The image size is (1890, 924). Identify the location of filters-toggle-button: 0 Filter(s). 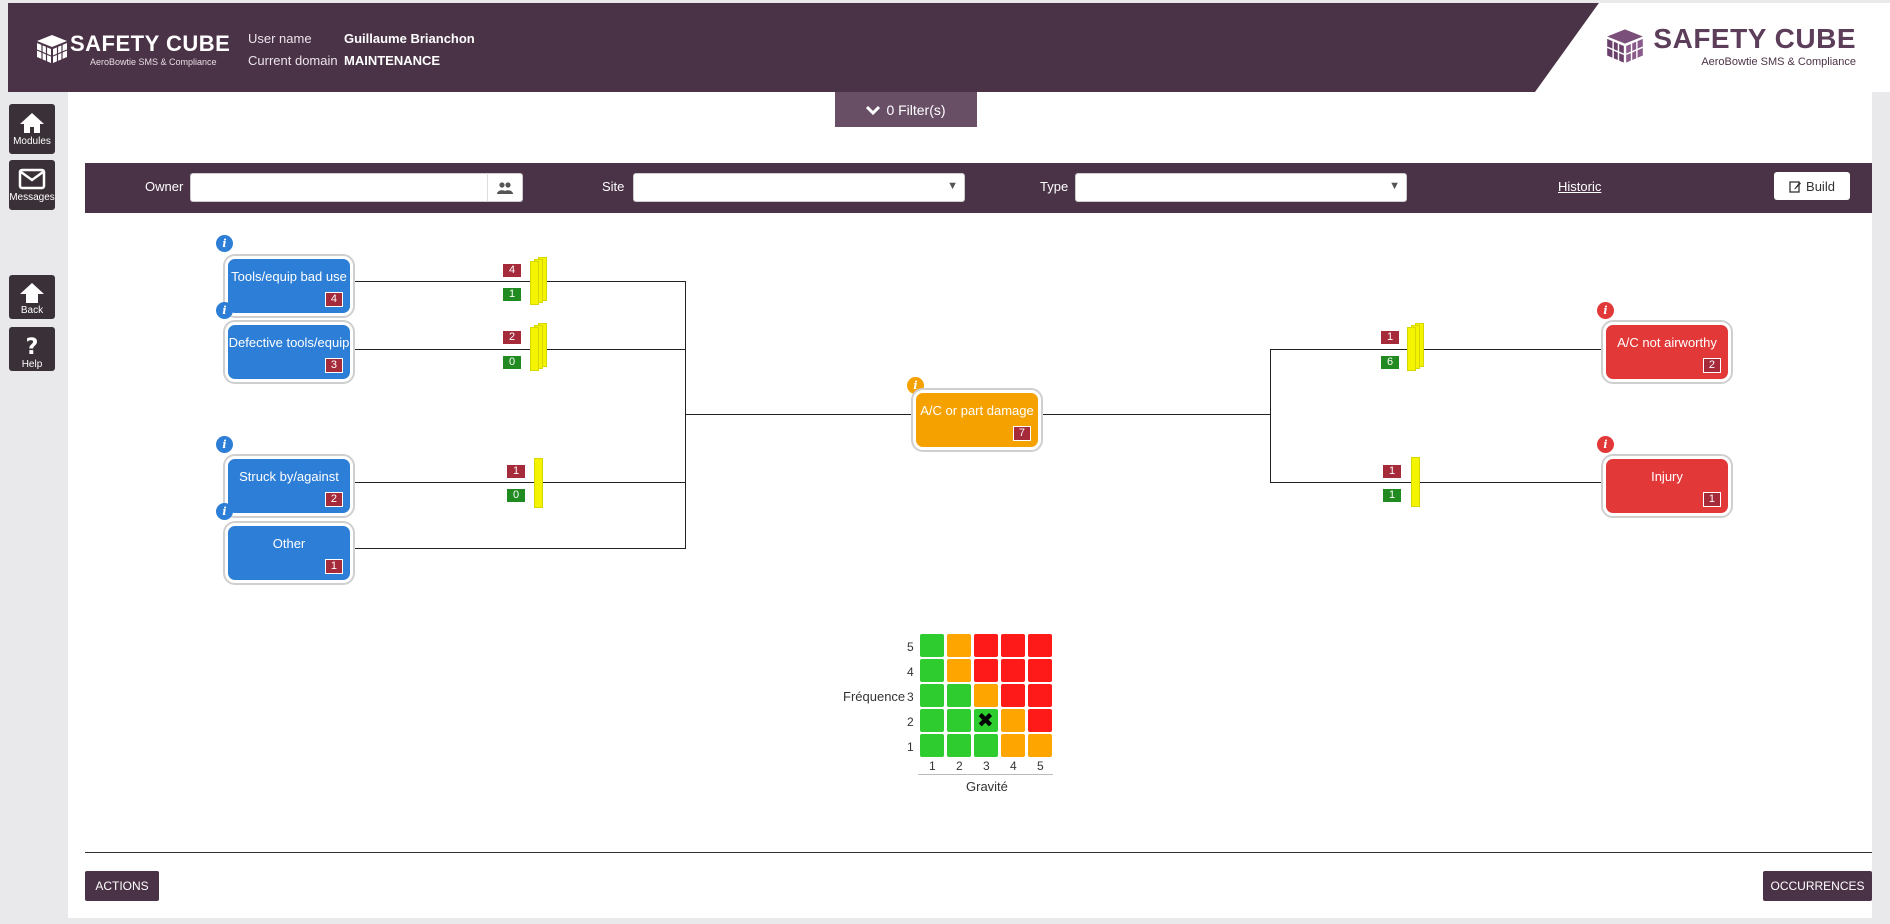
(906, 109).